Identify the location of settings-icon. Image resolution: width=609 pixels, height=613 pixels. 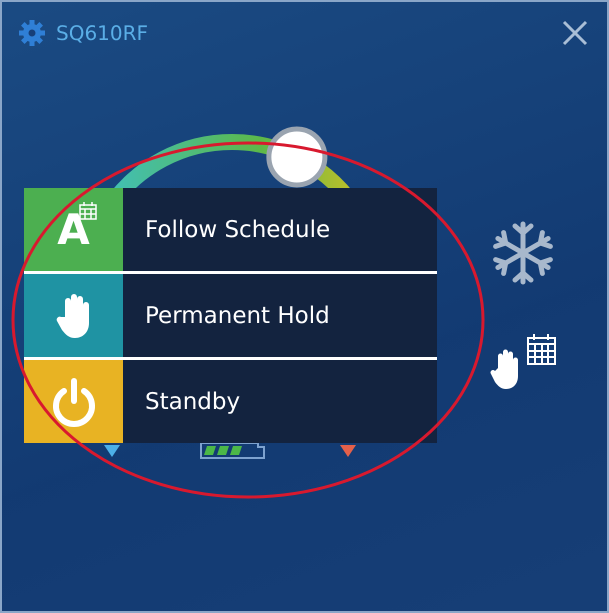
(32, 33).